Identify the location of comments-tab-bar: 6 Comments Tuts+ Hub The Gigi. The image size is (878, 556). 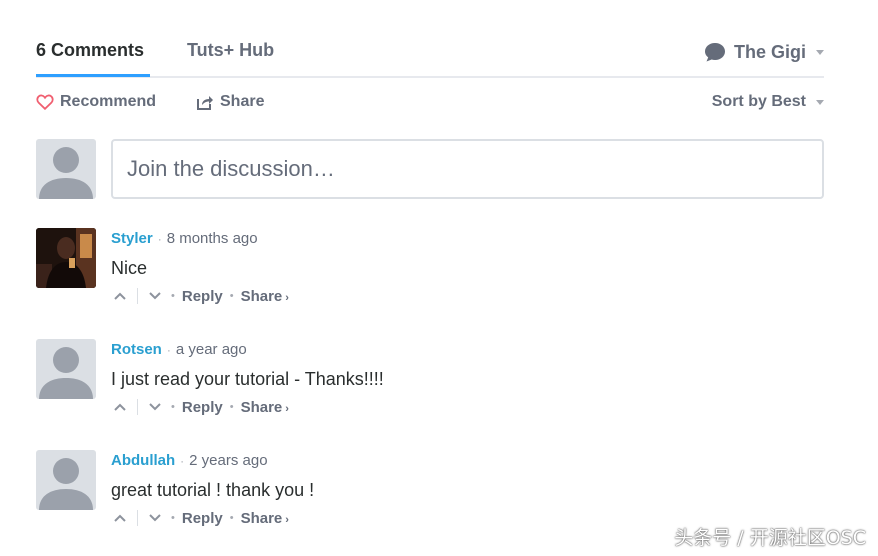
(430, 58).